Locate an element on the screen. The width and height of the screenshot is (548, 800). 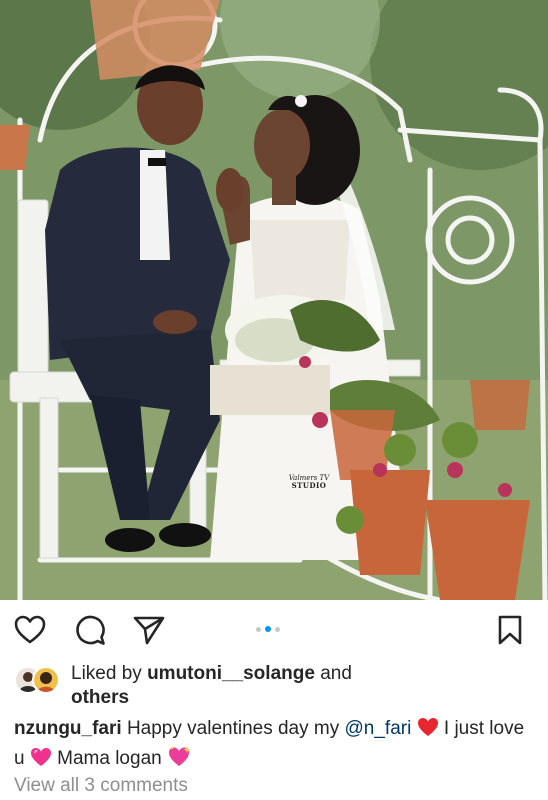
watermark-line2: STUDIO is located at coordinates (309, 485).